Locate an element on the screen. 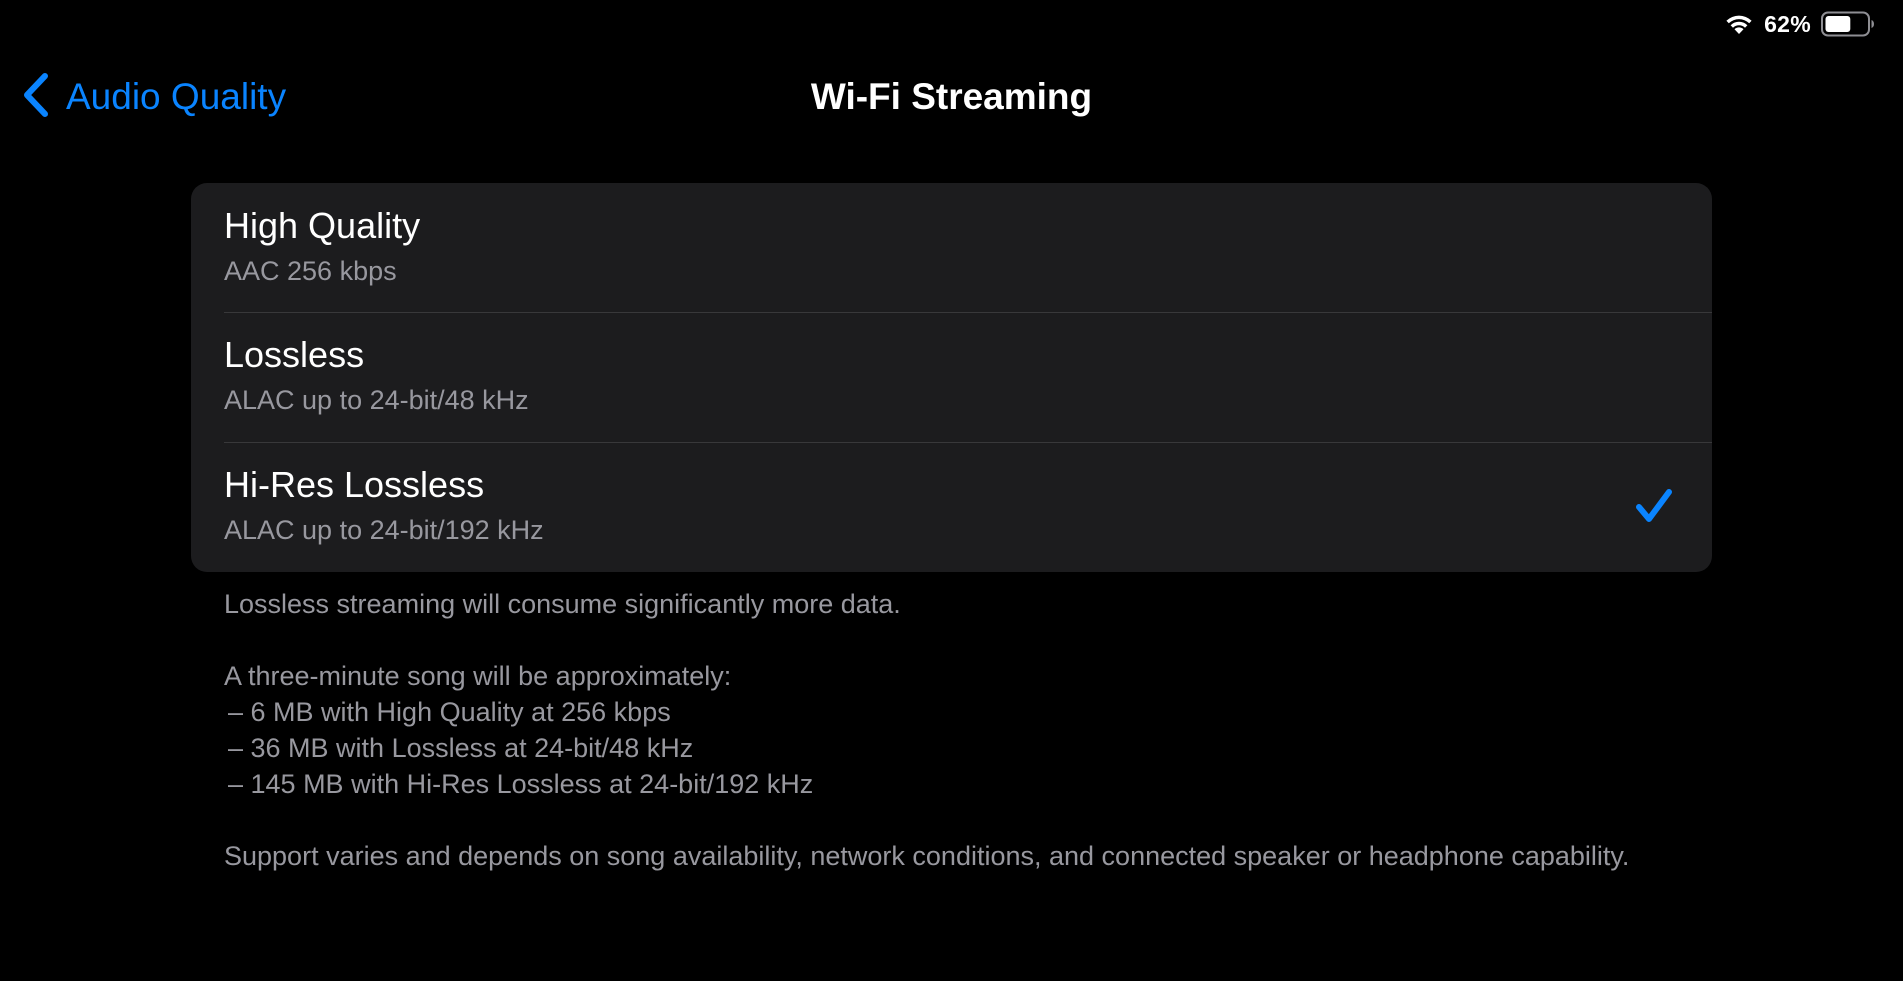  status-bar: 62% is located at coordinates (1799, 24).